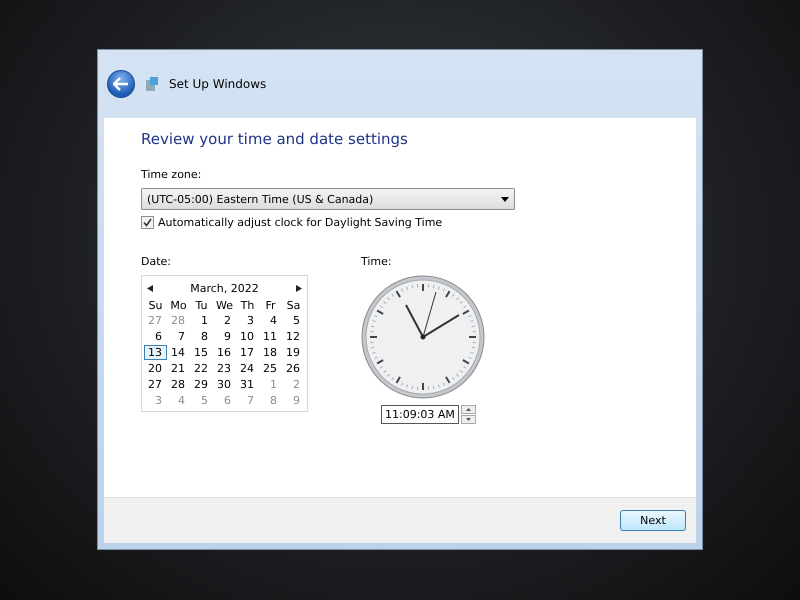 The image size is (800, 600). Describe the element at coordinates (156, 305) in the screenshot. I see `weekday-header: Su` at that location.